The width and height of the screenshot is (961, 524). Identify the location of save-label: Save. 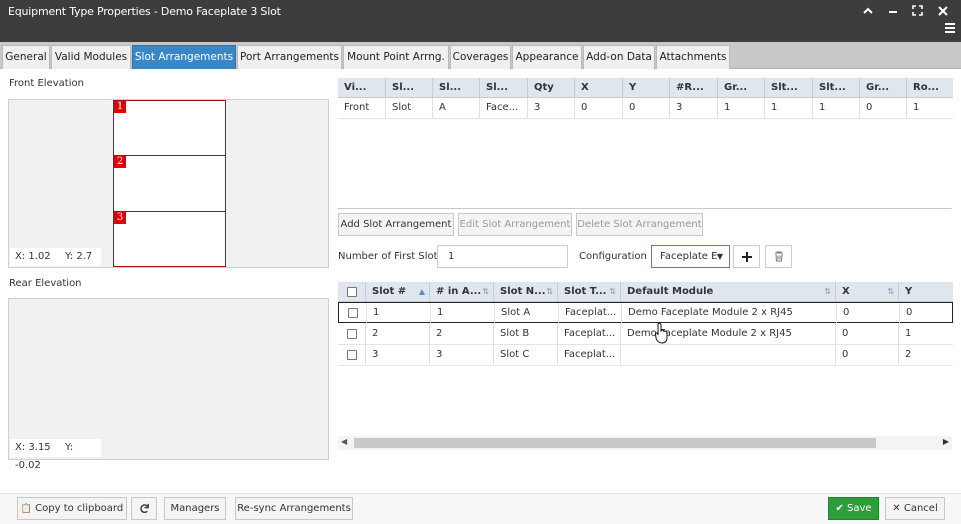
(859, 508).